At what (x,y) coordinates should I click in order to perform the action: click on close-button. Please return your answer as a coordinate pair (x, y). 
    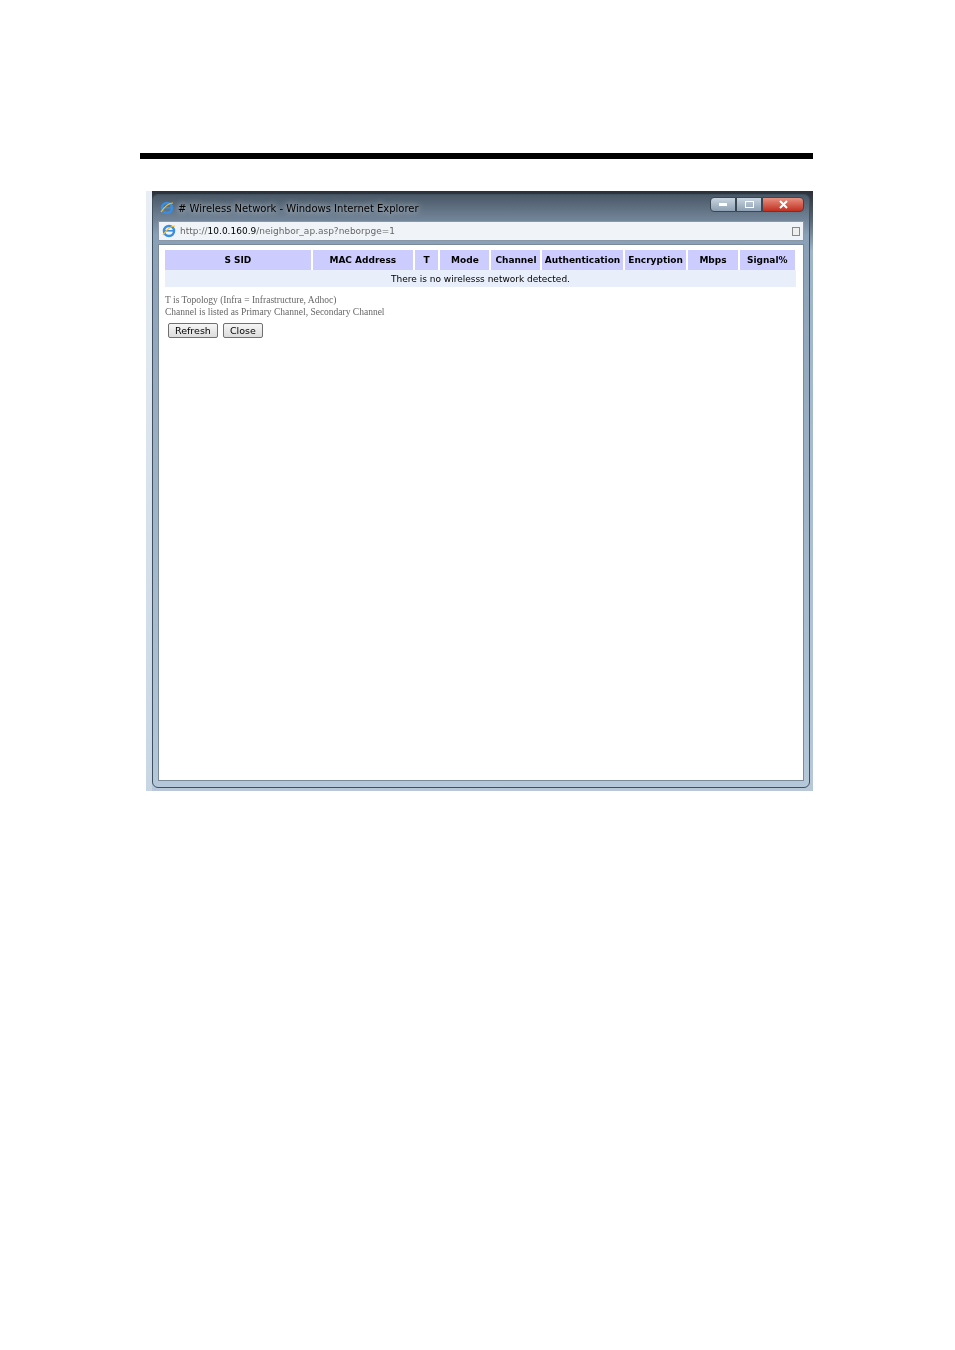
    Looking at the image, I should click on (783, 204).